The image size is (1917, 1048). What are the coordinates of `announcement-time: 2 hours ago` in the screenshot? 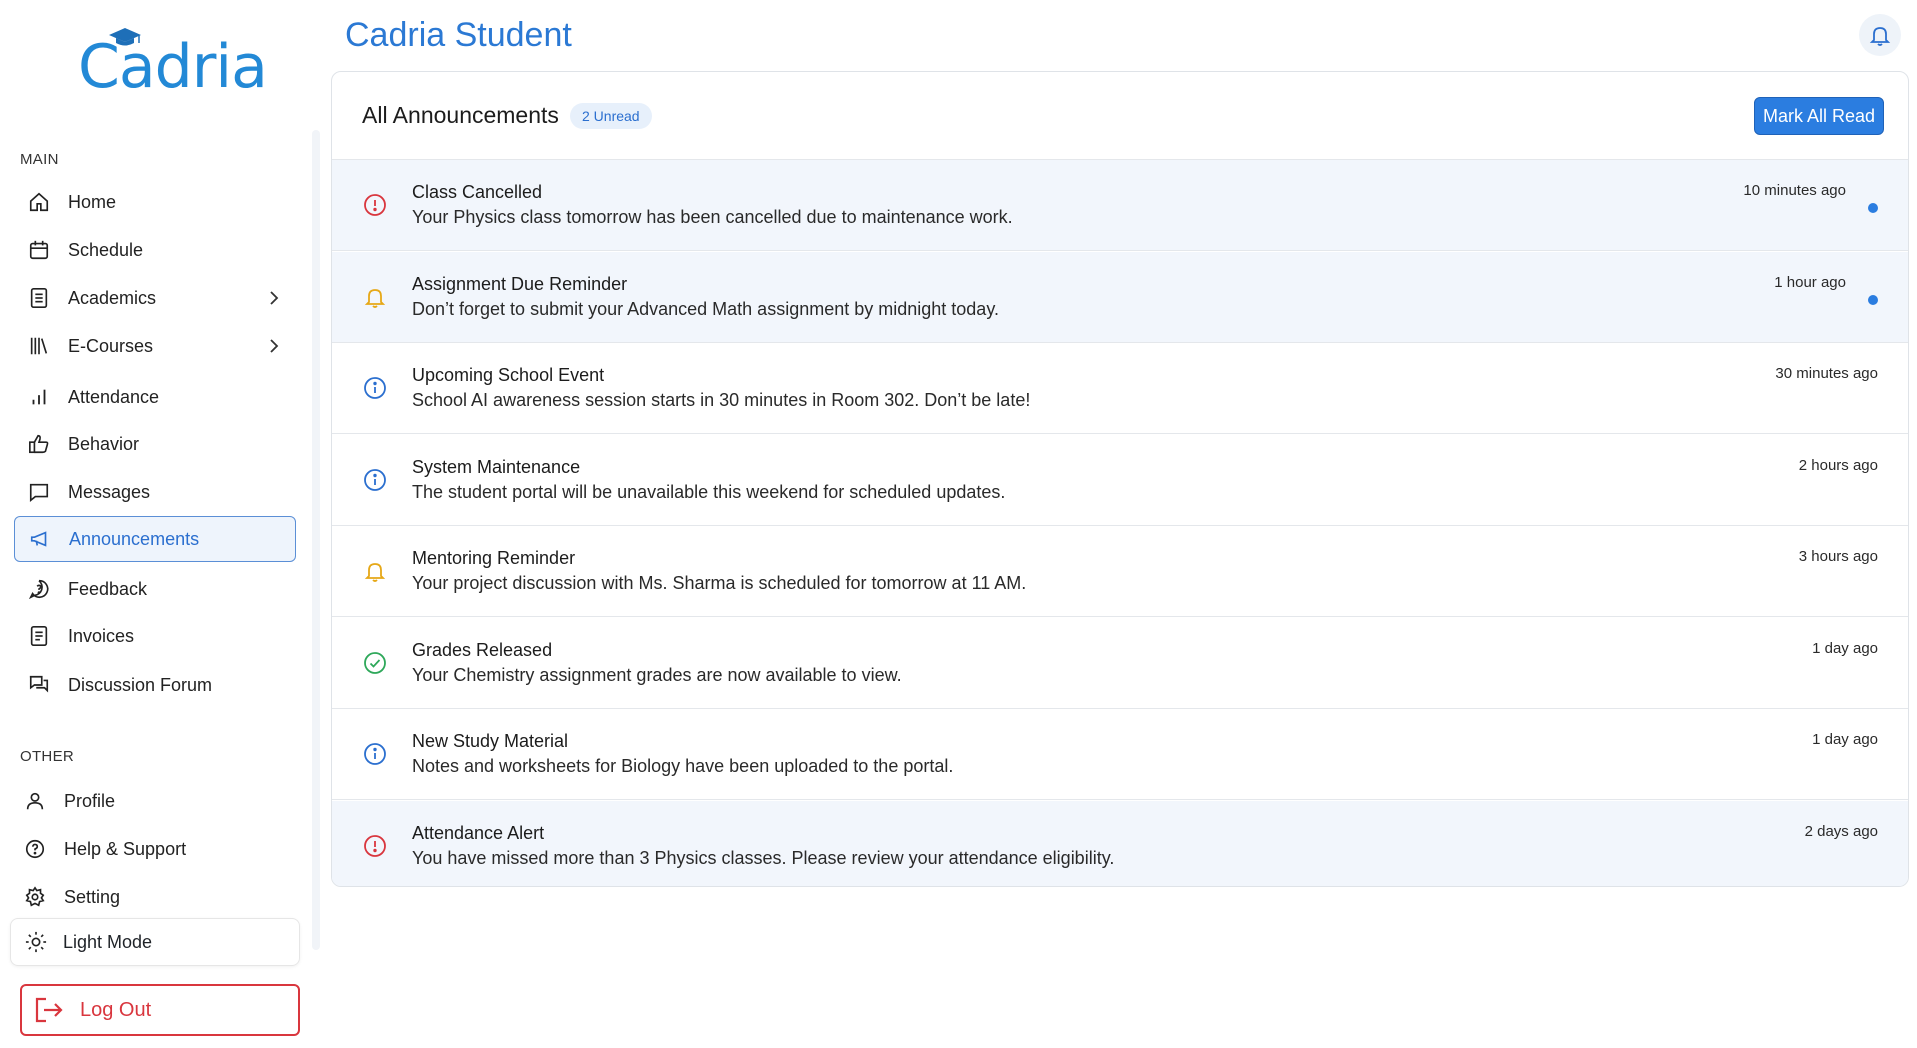 It's located at (1838, 465).